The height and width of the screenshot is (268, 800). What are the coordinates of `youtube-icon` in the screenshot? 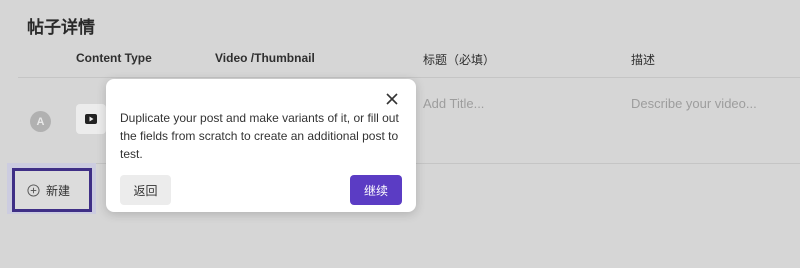 It's located at (91, 119).